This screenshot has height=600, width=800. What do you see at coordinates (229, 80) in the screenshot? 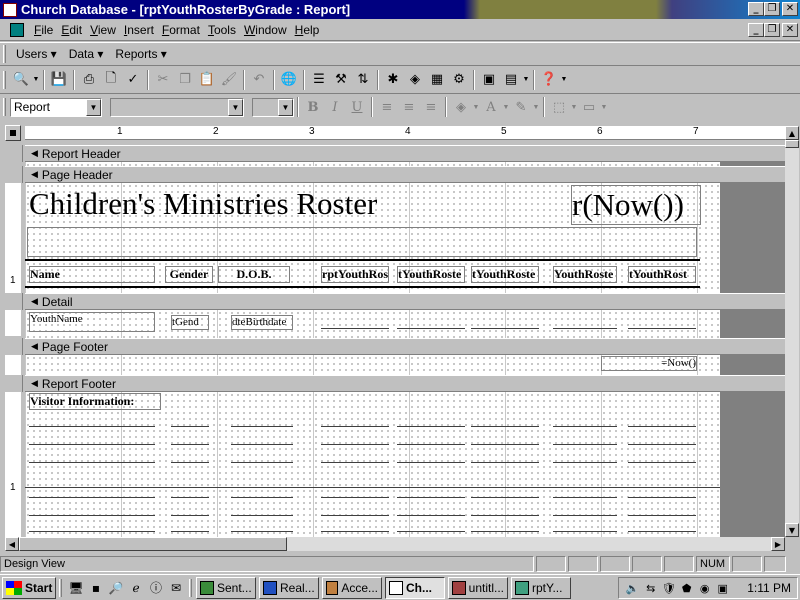
I see `format-painter-icon: 🖌` at bounding box center [229, 80].